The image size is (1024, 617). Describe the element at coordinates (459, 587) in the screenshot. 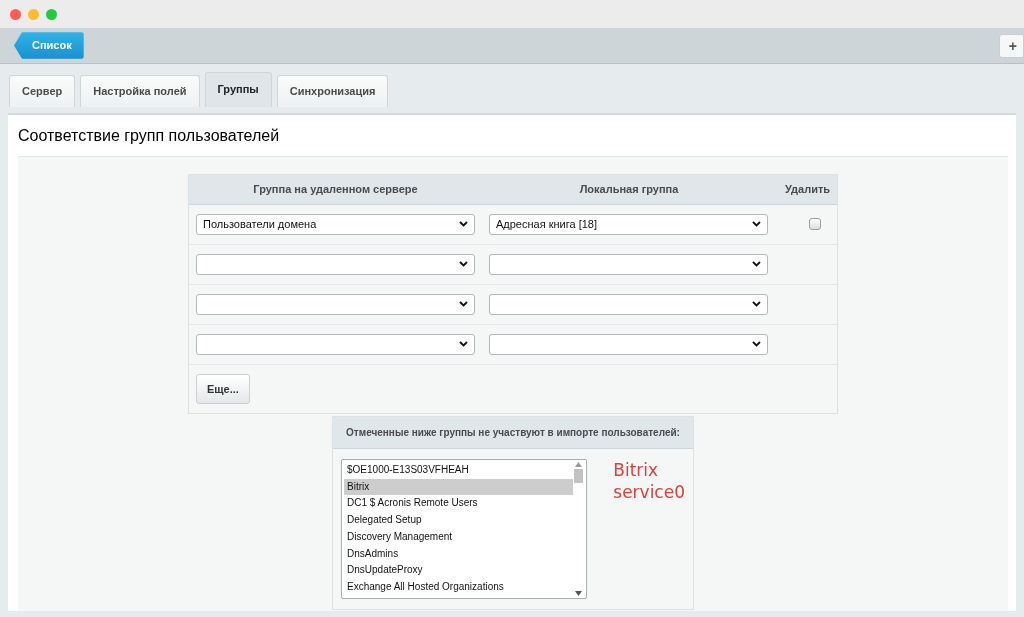

I see `list-option: Exchange All Hosted Organizations` at that location.